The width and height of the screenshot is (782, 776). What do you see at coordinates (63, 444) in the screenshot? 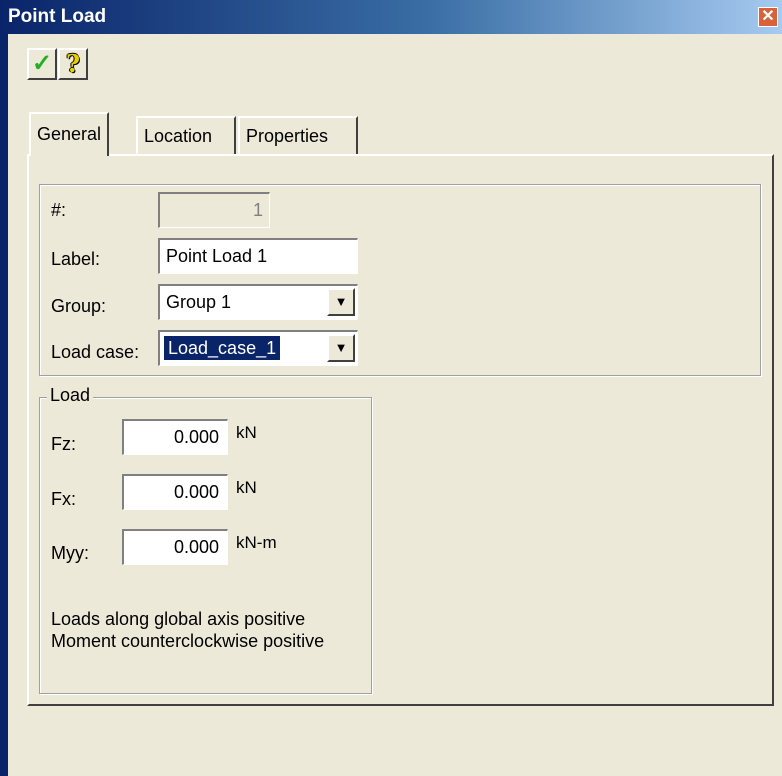
I see `fz-label: Fz:` at bounding box center [63, 444].